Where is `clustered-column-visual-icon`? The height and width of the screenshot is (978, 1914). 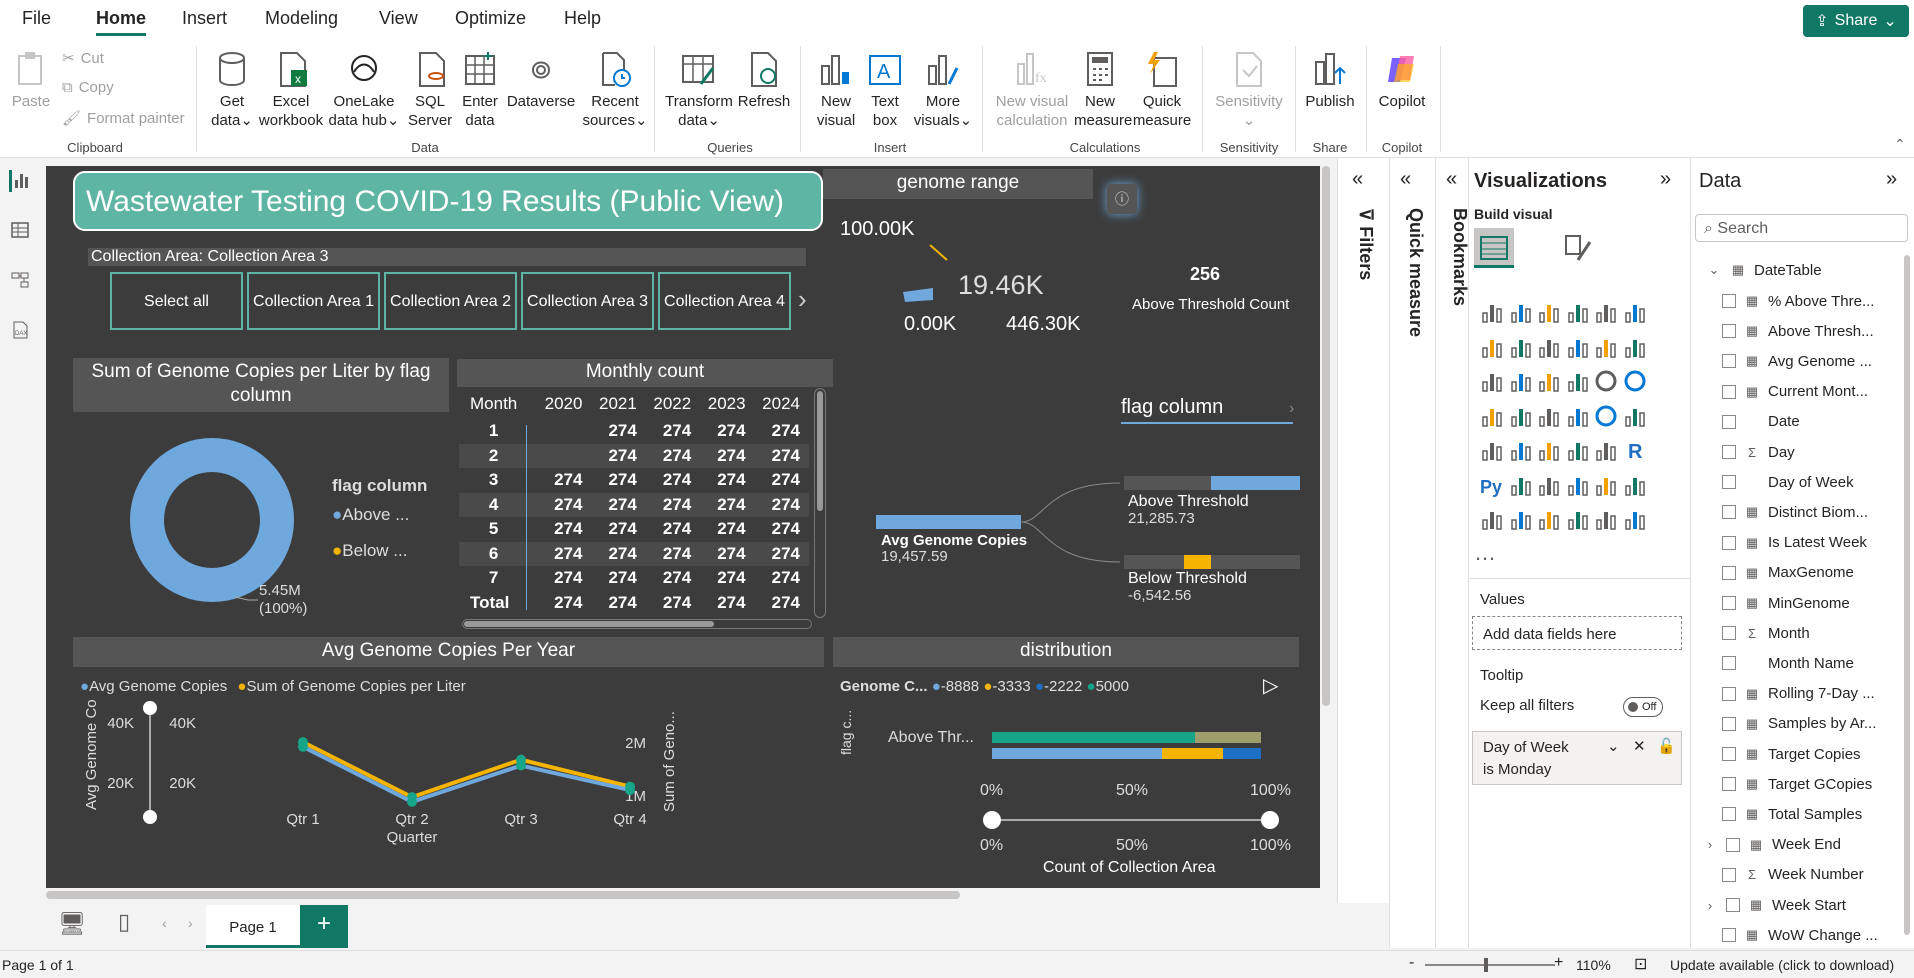 clustered-column-visual-icon is located at coordinates (1578, 312).